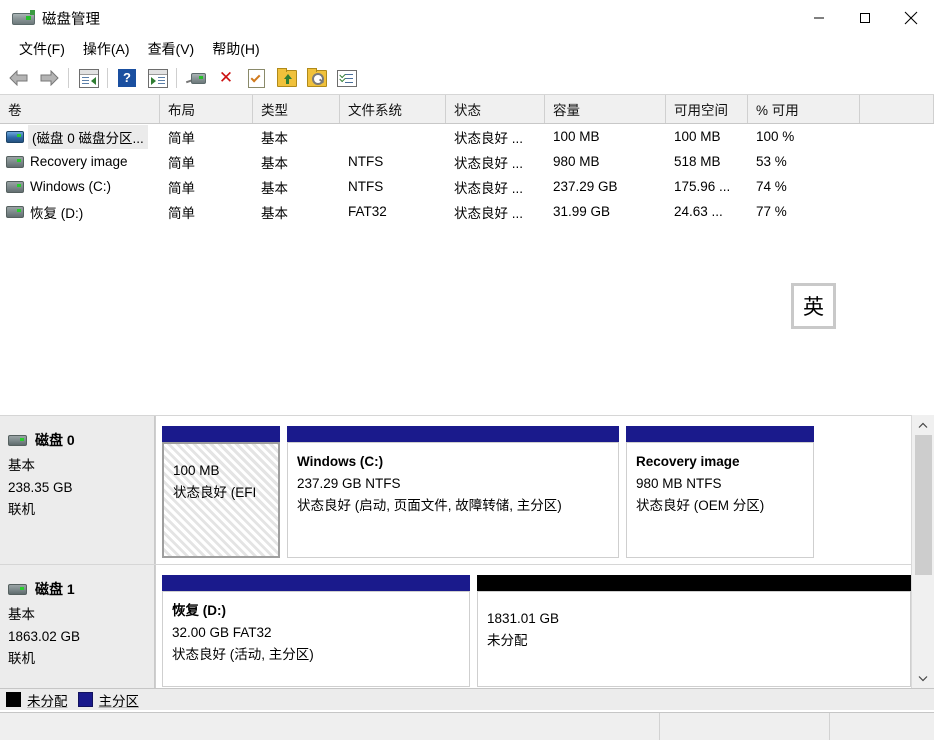 The width and height of the screenshot is (934, 740). Describe the element at coordinates (296, 109) in the screenshot. I see `column-header-2: 类型` at that location.